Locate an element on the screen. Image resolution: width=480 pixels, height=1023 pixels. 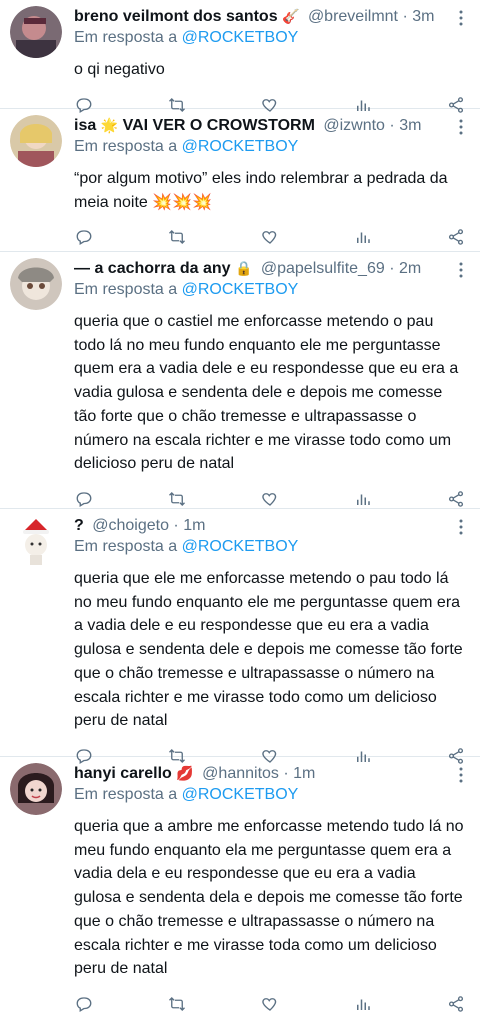
guitar-emoji: 🎸 is located at coordinates (291, 17).